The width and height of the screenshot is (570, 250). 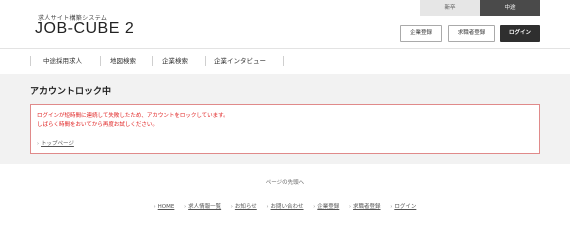 I want to click on login-button: ログイン, so click(x=520, y=33).